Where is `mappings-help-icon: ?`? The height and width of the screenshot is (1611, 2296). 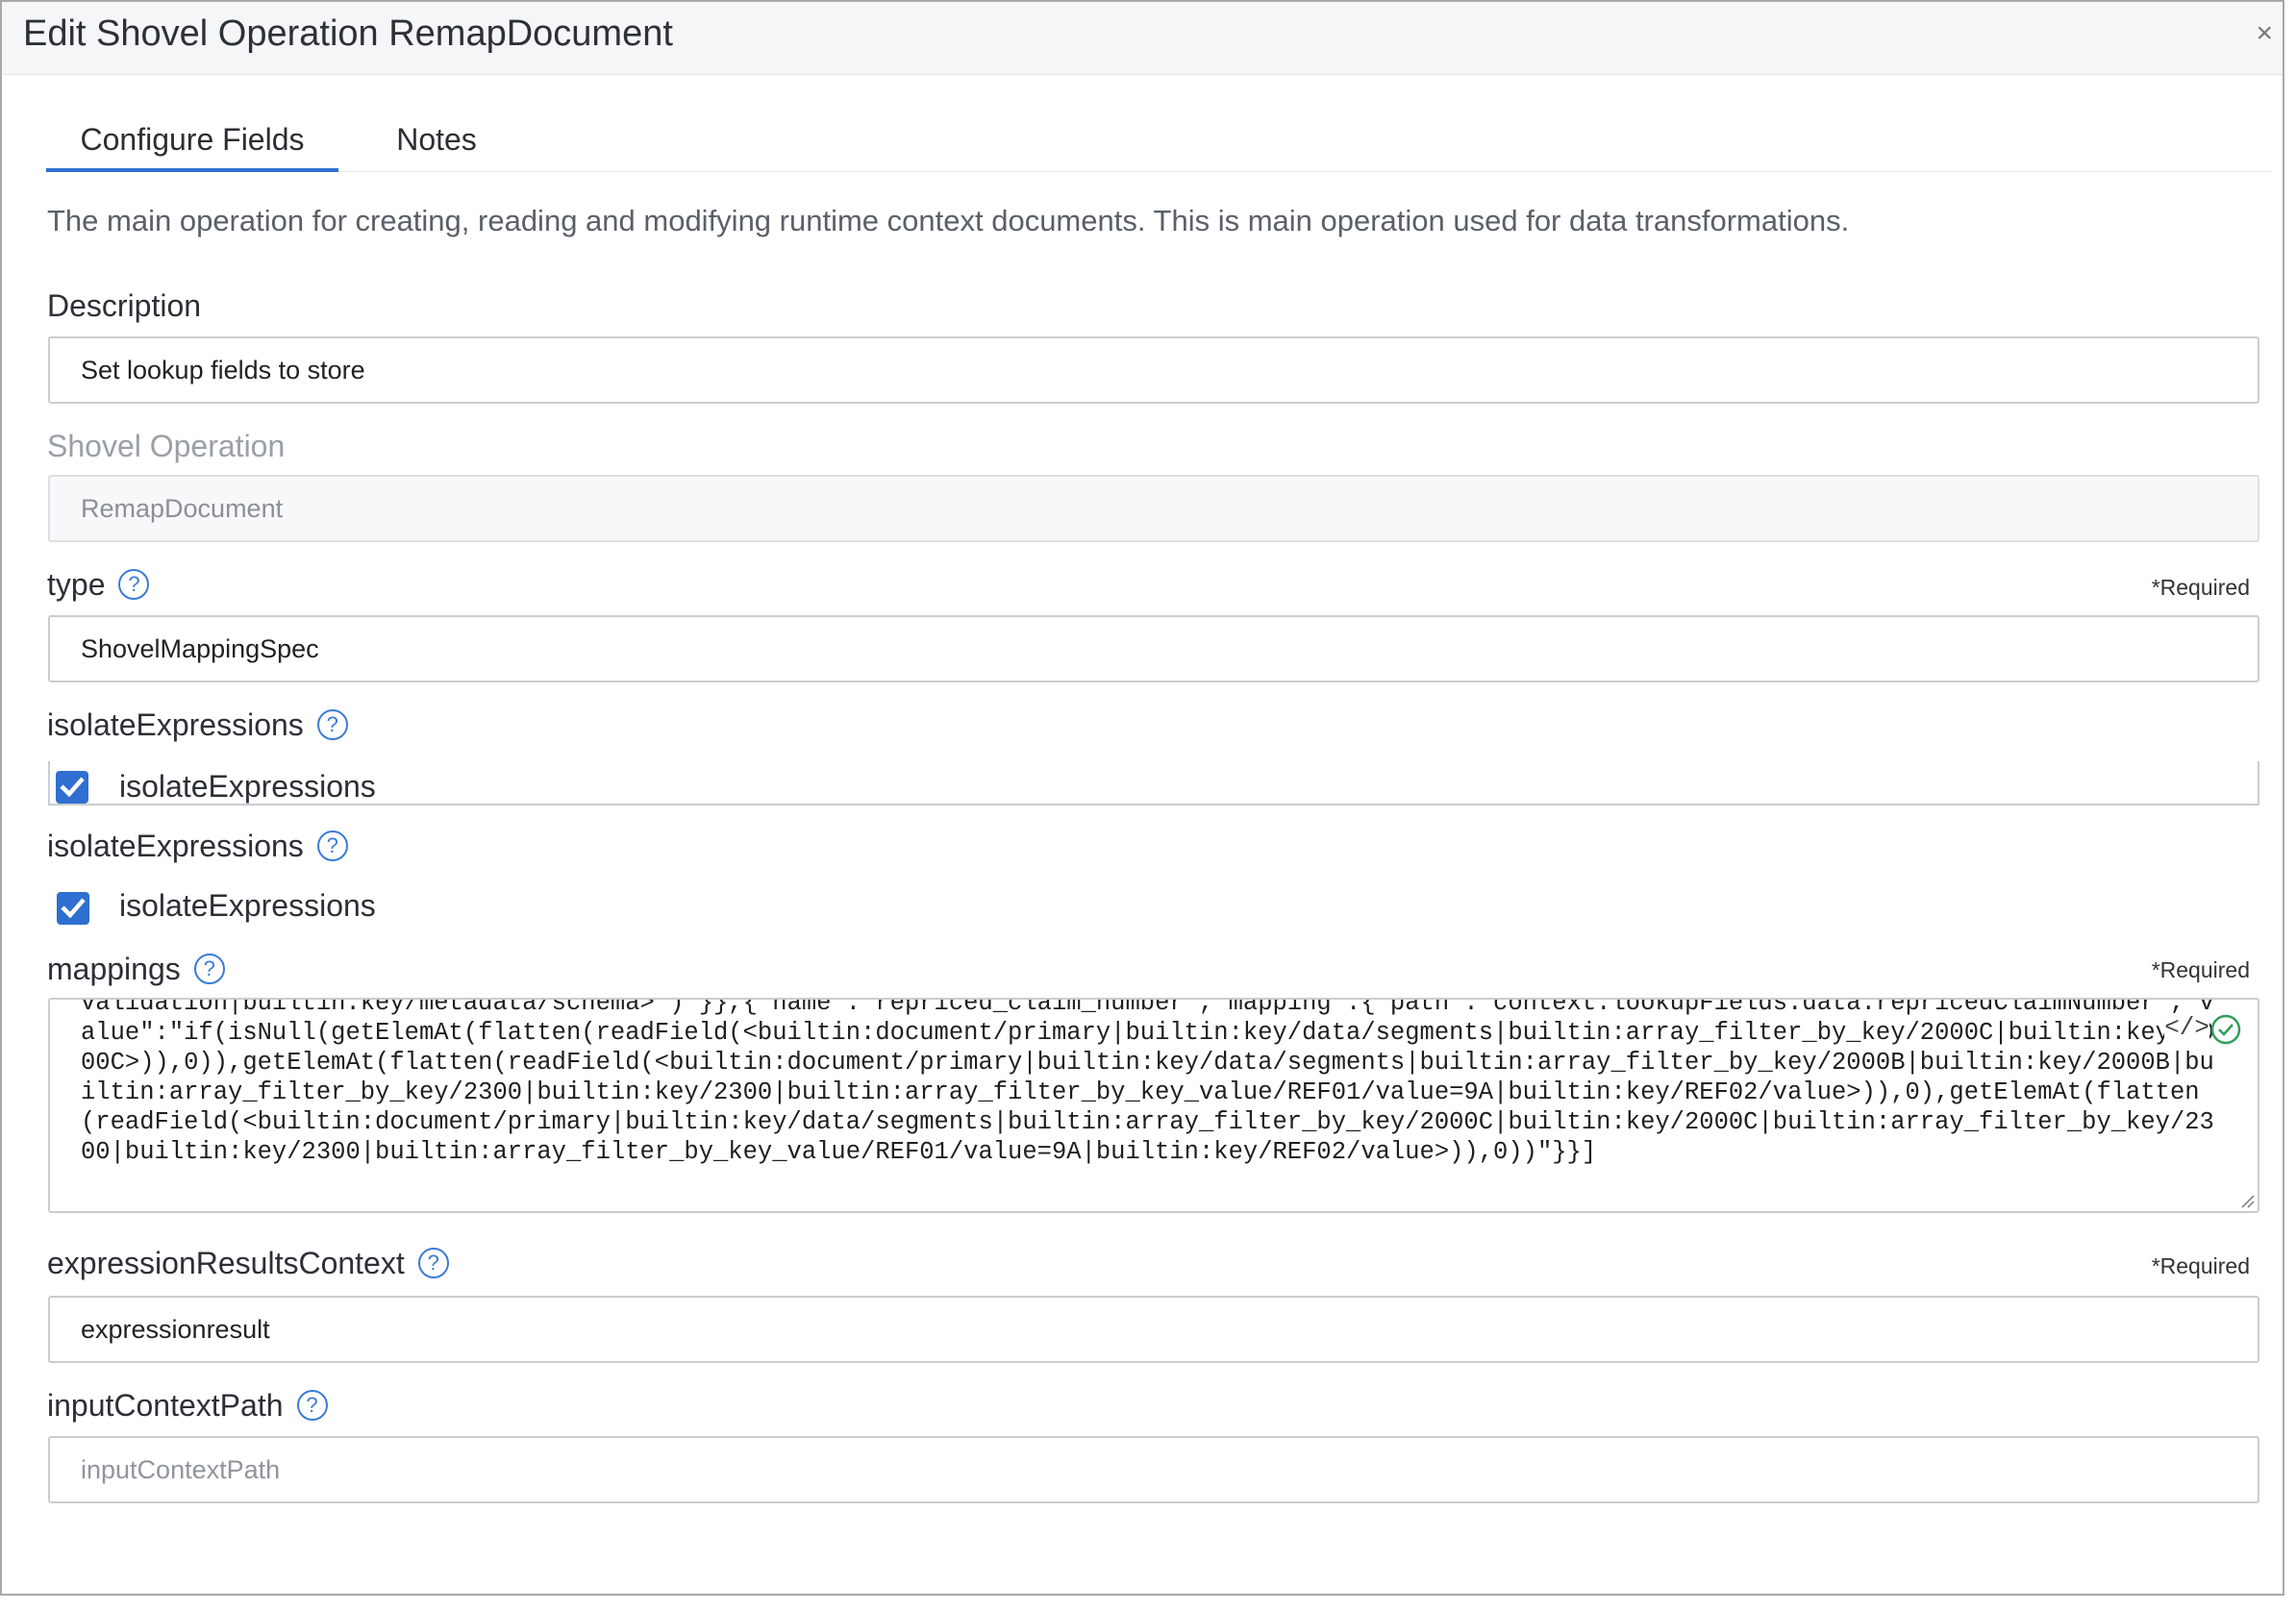
mappings-help-icon: ? is located at coordinates (209, 969).